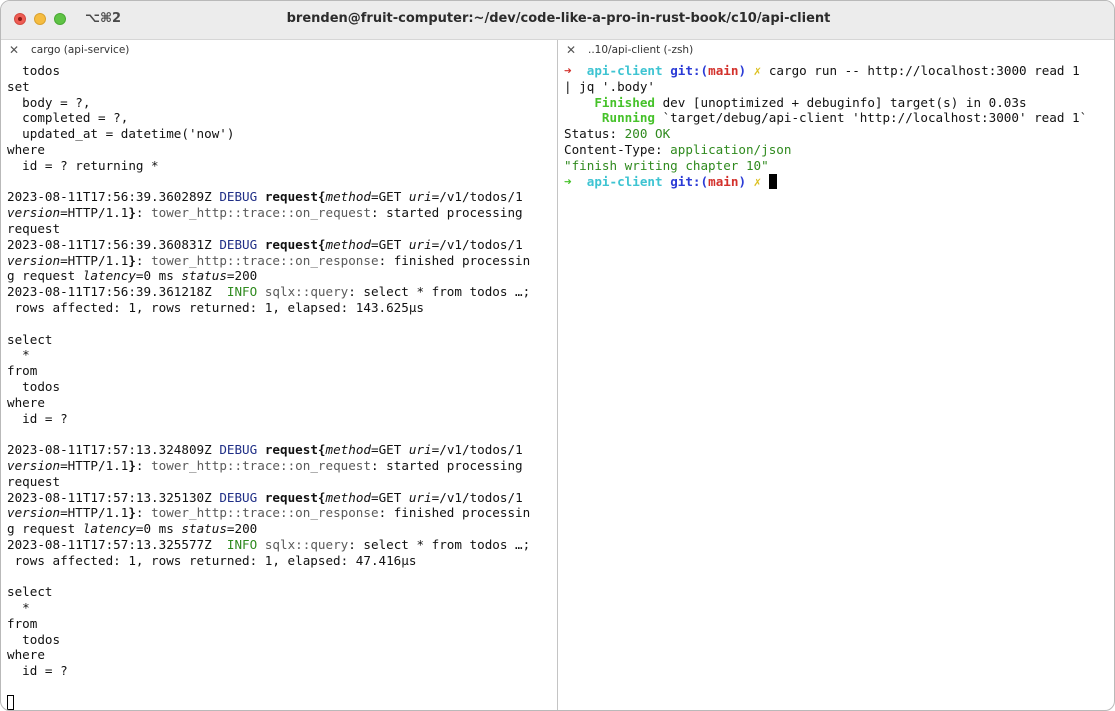 The image size is (1115, 711). Describe the element at coordinates (242, 529) in the screenshot. I see `terminal-text: =200` at that location.